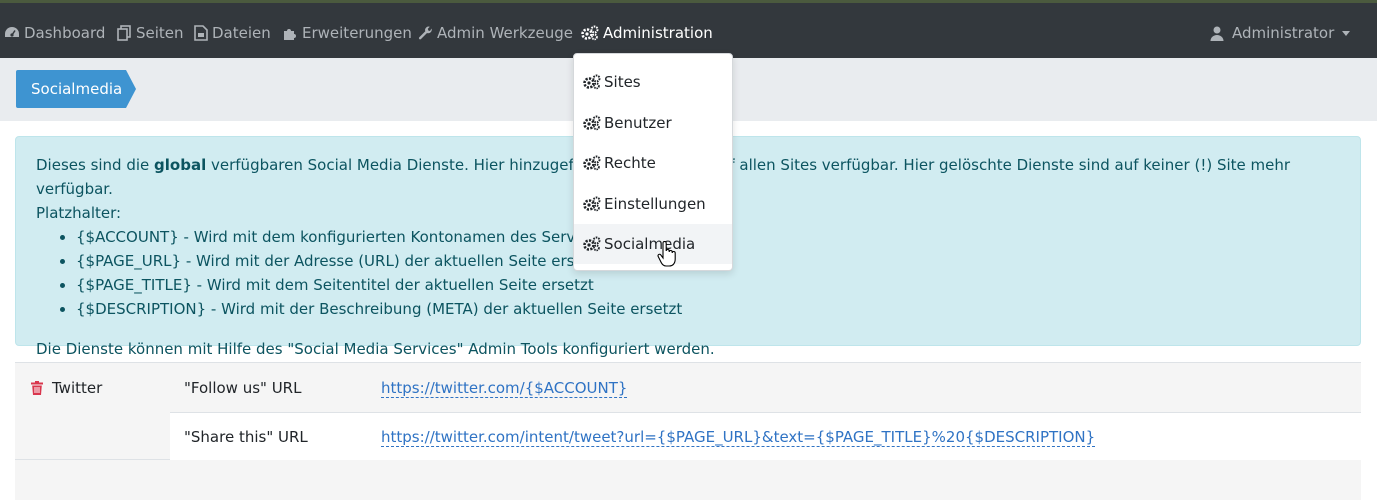 This screenshot has width=1377, height=500. I want to click on nav-label: Seiten, so click(160, 33).